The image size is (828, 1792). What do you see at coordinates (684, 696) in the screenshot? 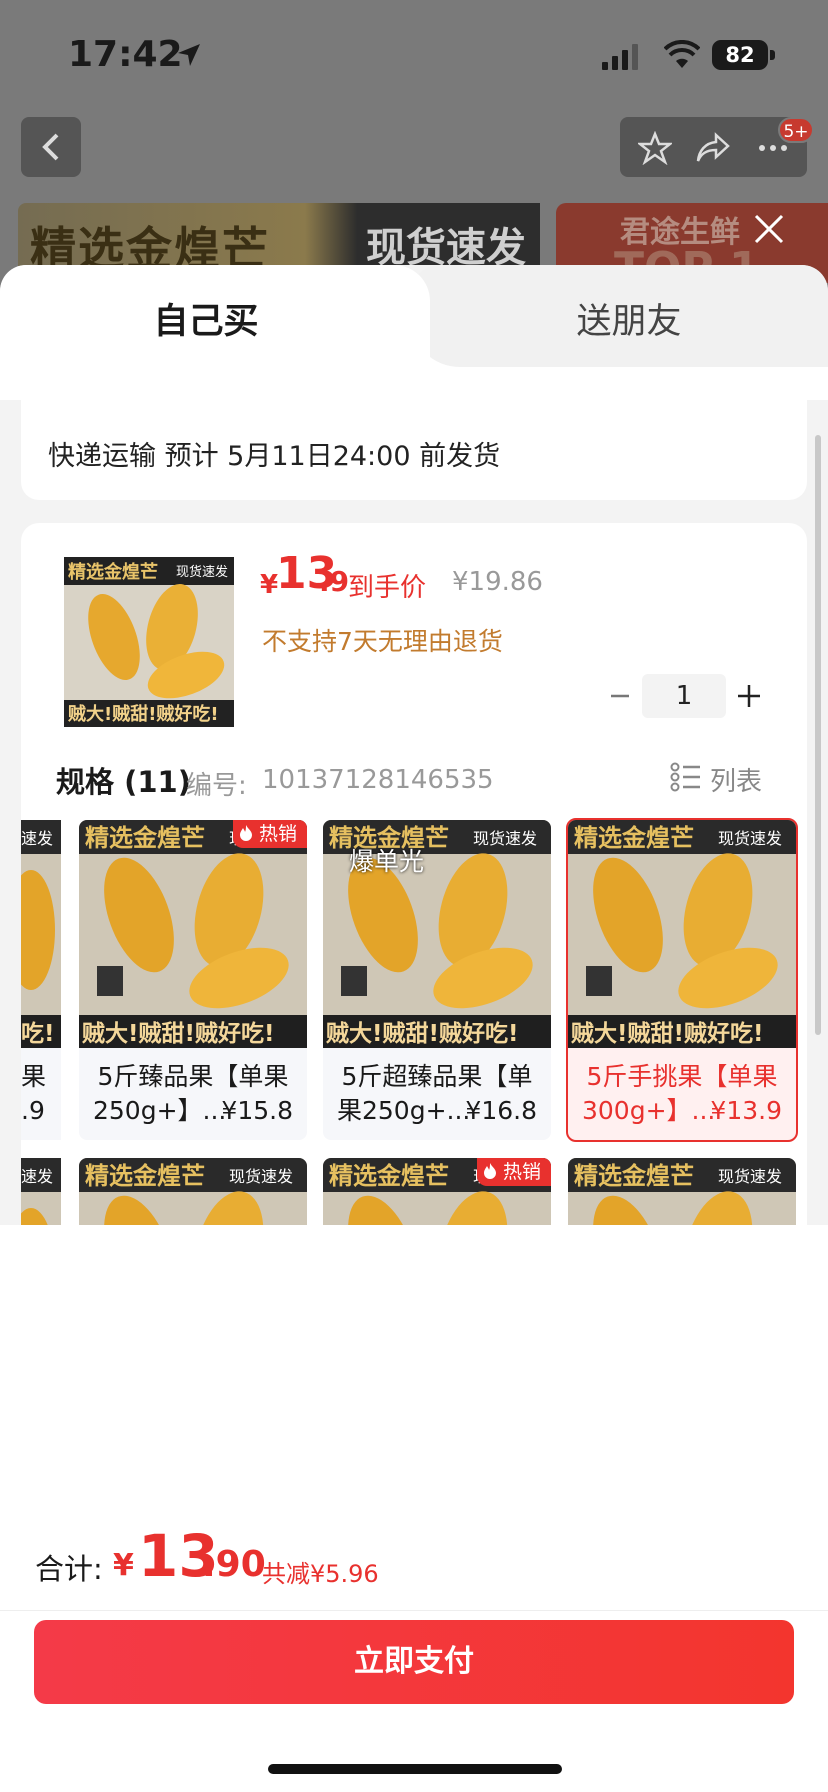
I see `quantity-input: 1` at bounding box center [684, 696].